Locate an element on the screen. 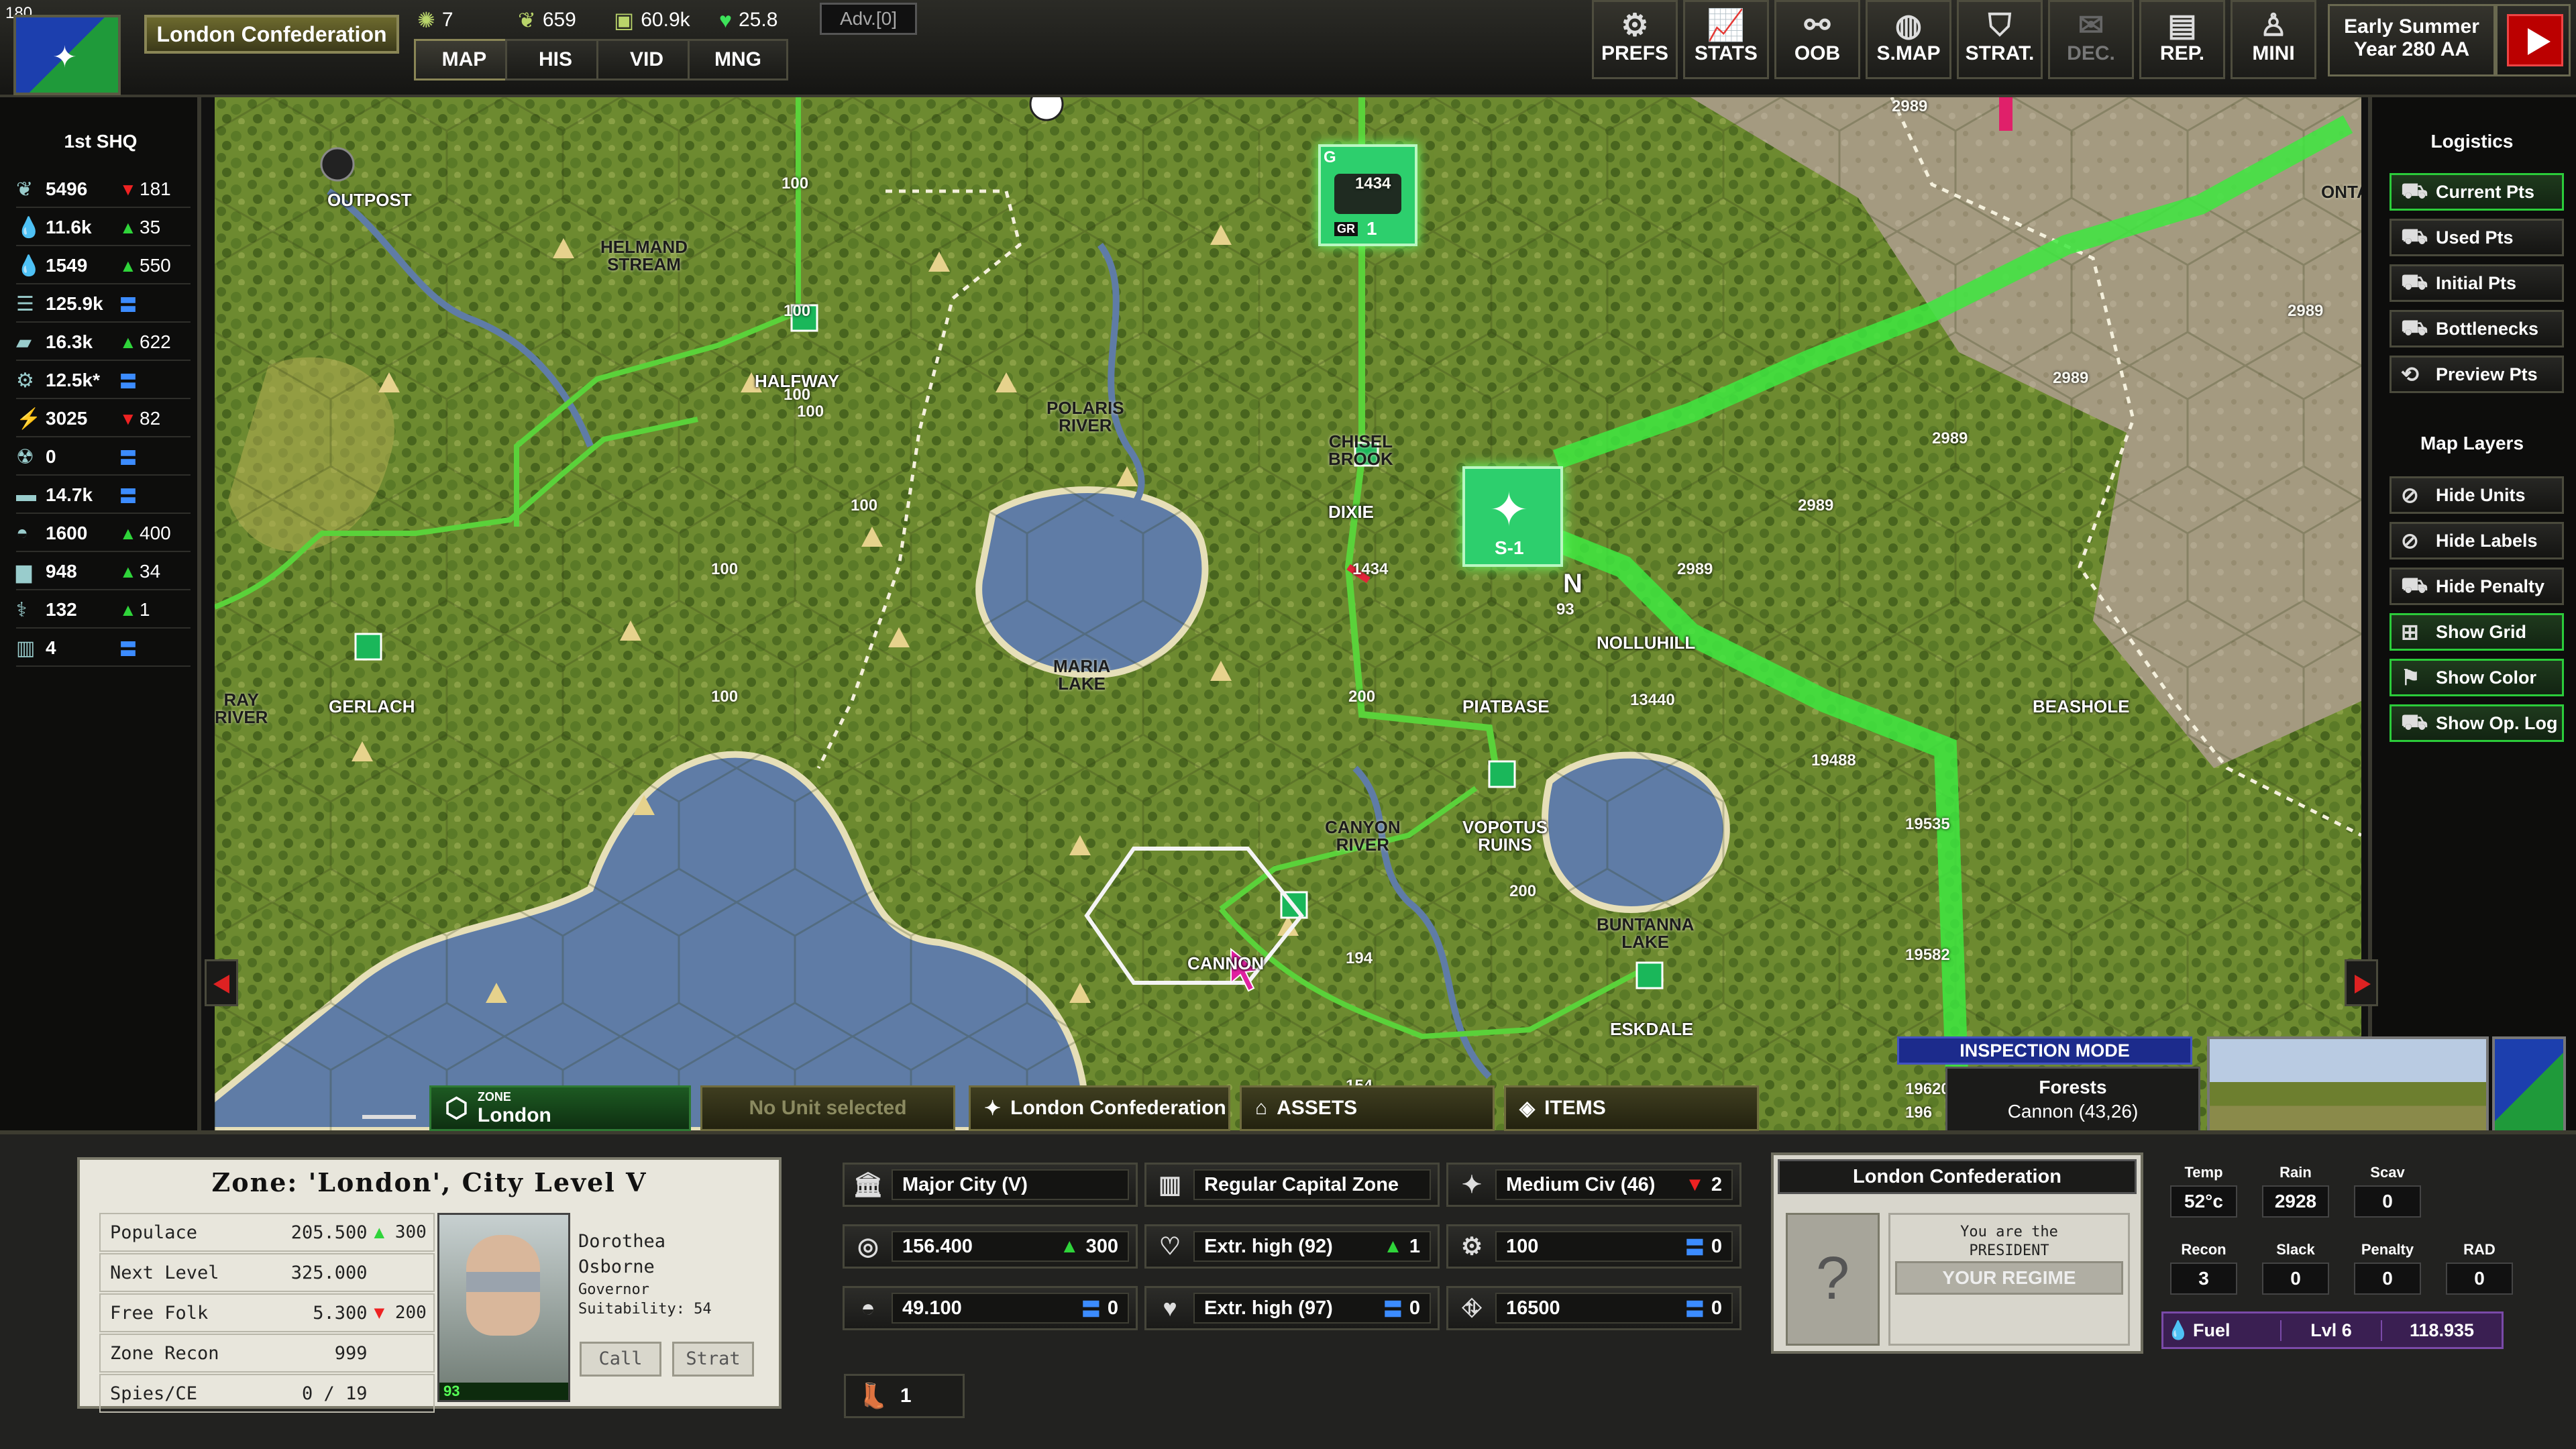 This screenshot has height=1449, width=2576. tab-video: VID is located at coordinates (646, 59).